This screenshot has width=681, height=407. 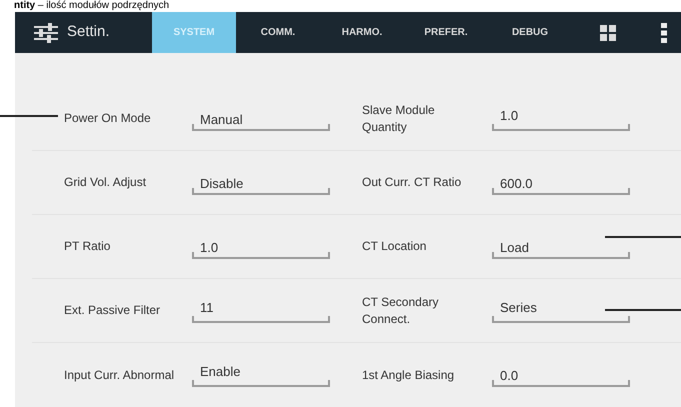 I want to click on setting-label: Power On Mode, so click(x=108, y=118).